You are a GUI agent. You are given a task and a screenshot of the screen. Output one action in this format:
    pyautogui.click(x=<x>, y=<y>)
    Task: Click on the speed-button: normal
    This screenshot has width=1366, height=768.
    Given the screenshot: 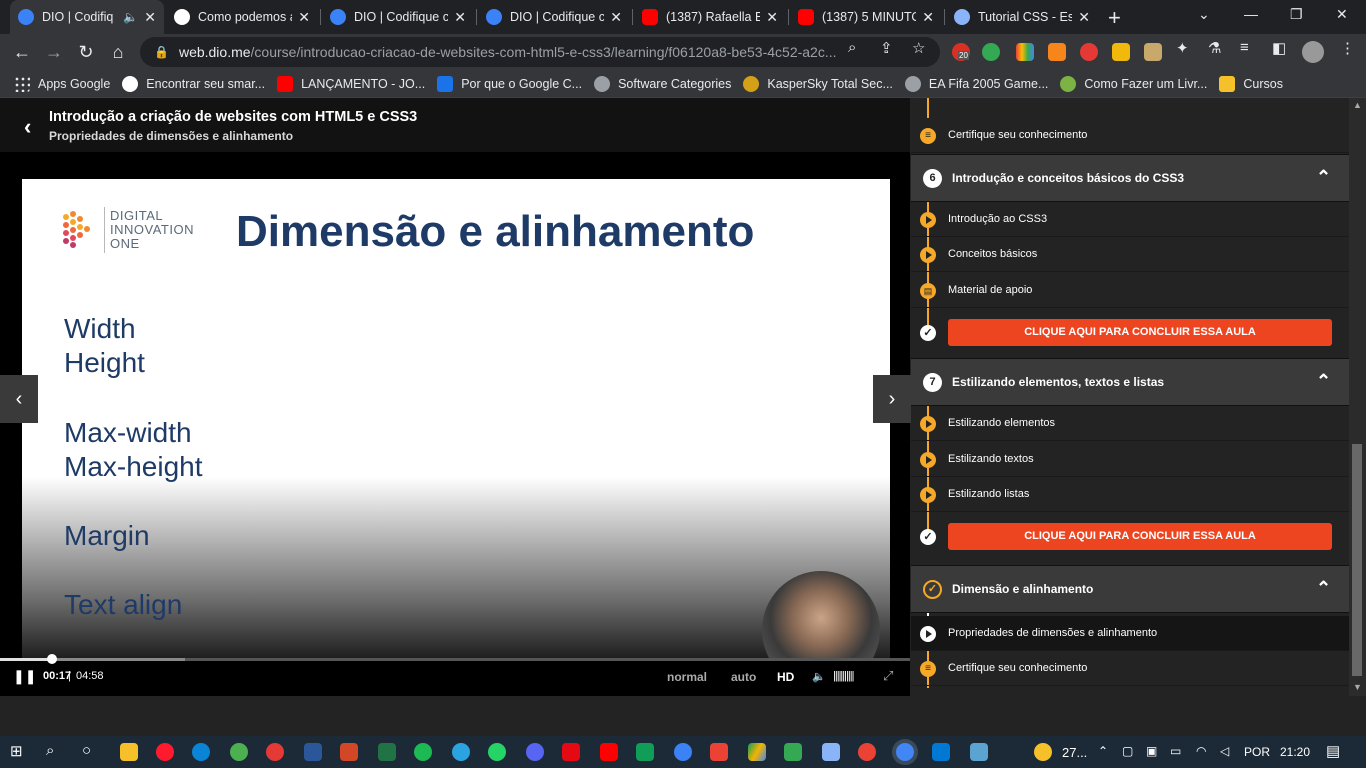 What is the action you would take?
    pyautogui.click(x=687, y=677)
    